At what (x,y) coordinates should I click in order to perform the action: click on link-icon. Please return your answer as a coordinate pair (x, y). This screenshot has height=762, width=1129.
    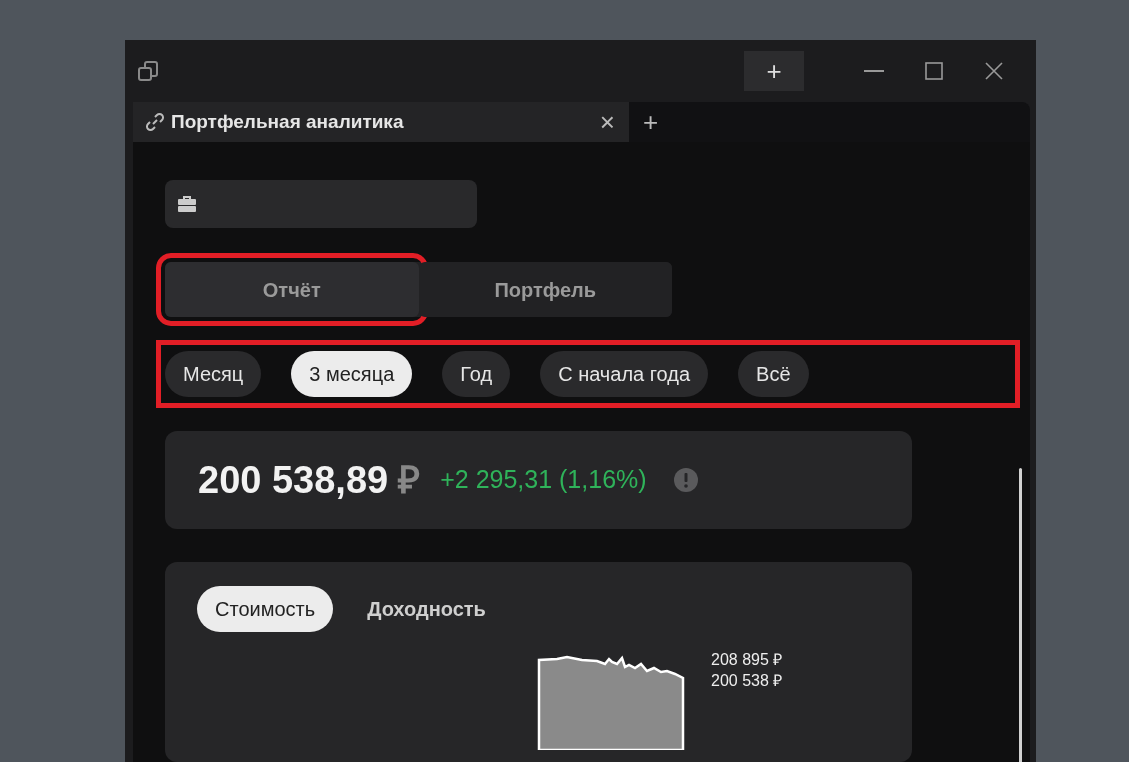
    Looking at the image, I should click on (155, 122).